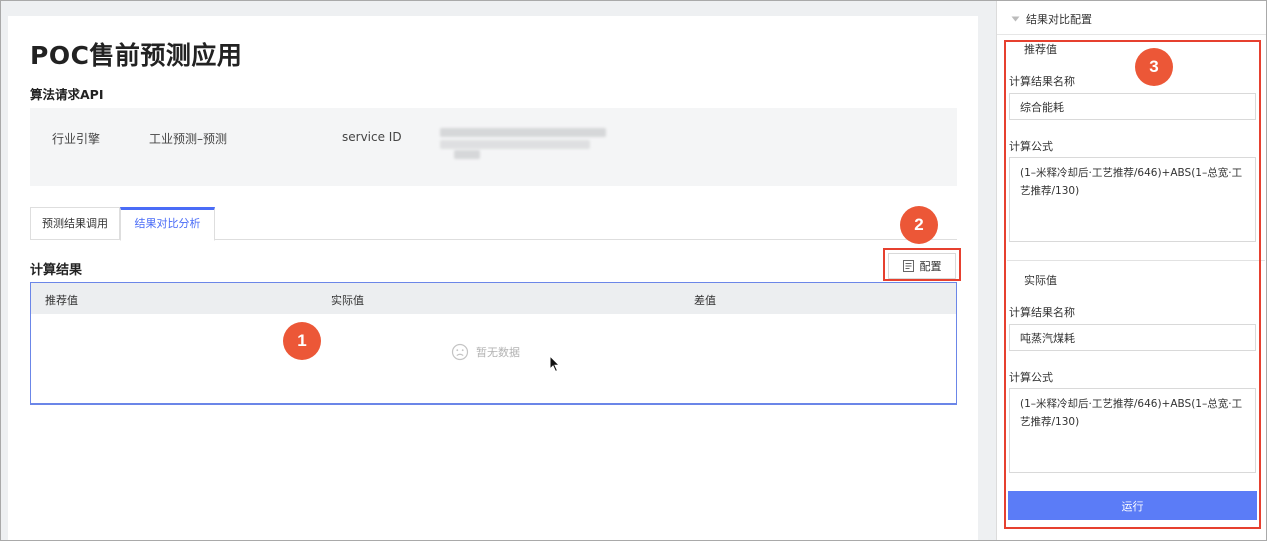  What do you see at coordinates (1132, 430) in the screenshot?
I see `actual-formula-input: (1–米释冷却后·工艺推荐/646)+ABS(1–总宽·工艺推荐/130)` at bounding box center [1132, 430].